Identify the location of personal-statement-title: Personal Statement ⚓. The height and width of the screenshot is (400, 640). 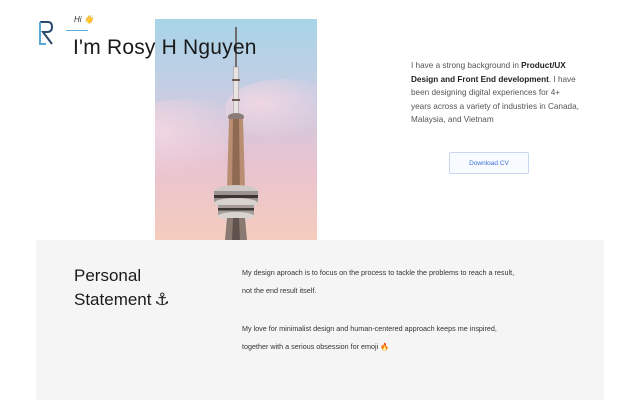
(139, 288).